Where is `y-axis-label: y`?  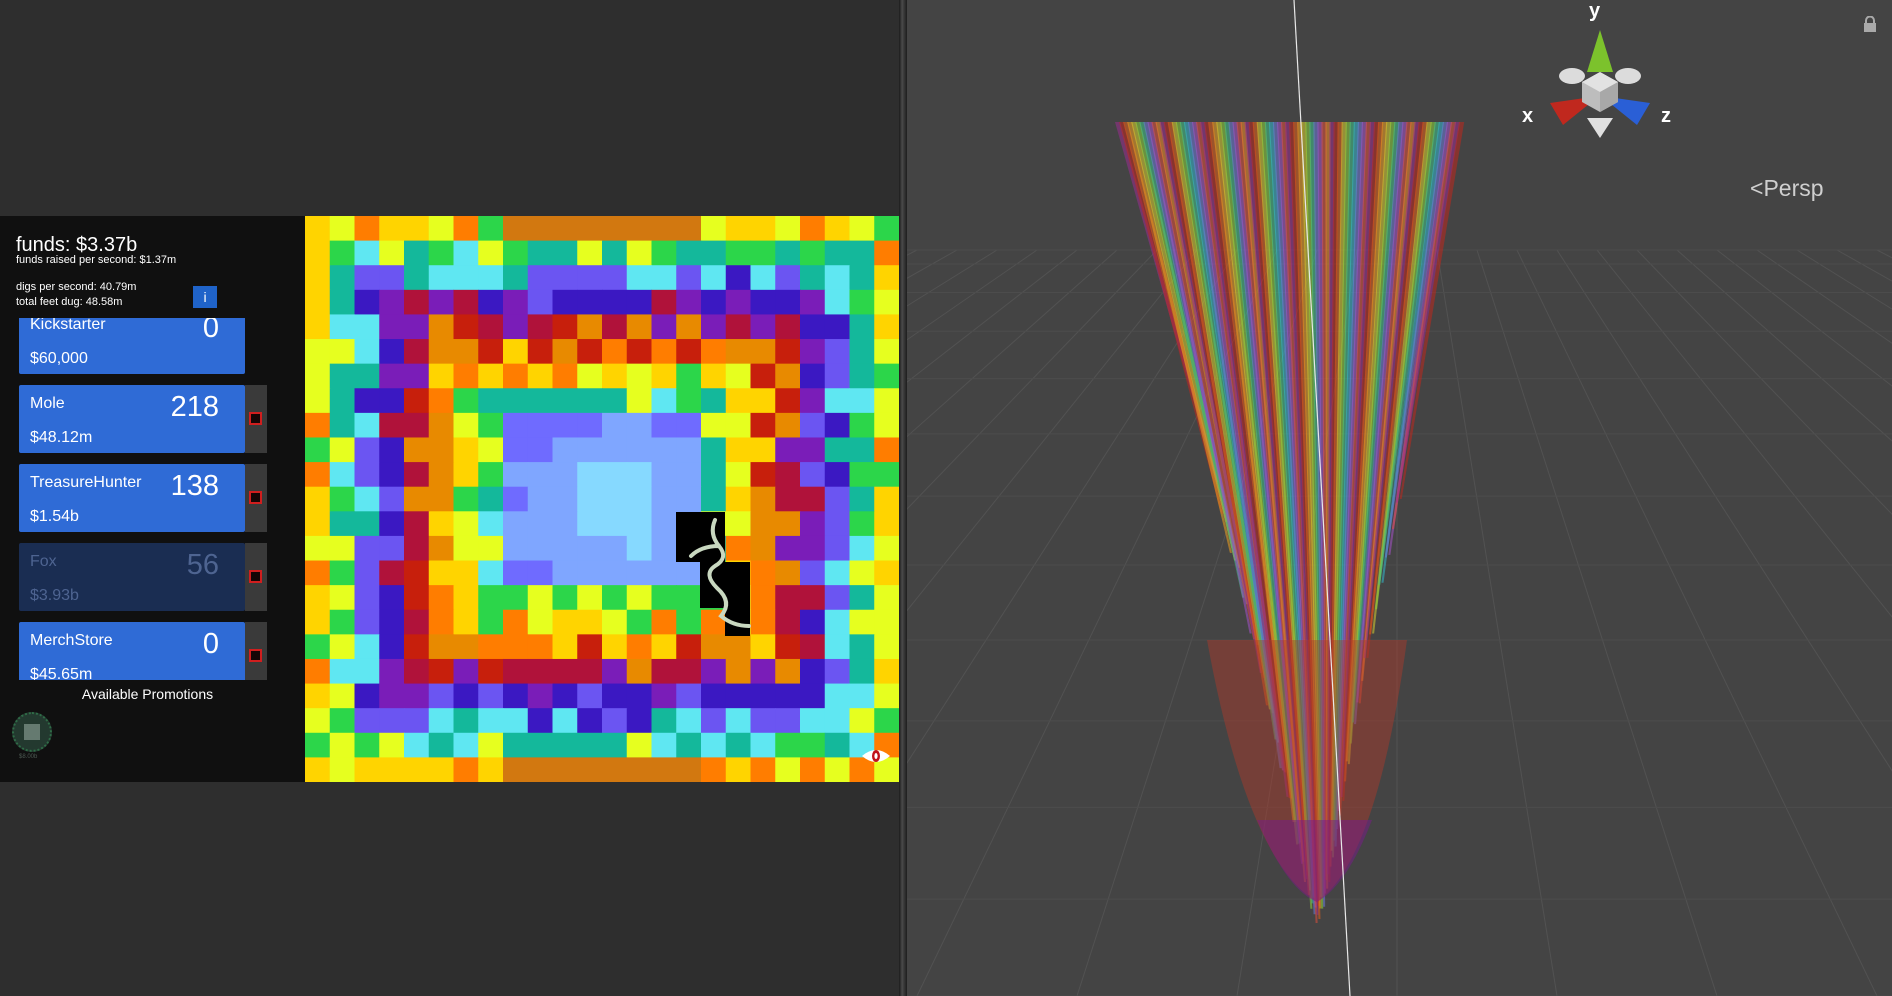
y-axis-label: y is located at coordinates (1595, 11).